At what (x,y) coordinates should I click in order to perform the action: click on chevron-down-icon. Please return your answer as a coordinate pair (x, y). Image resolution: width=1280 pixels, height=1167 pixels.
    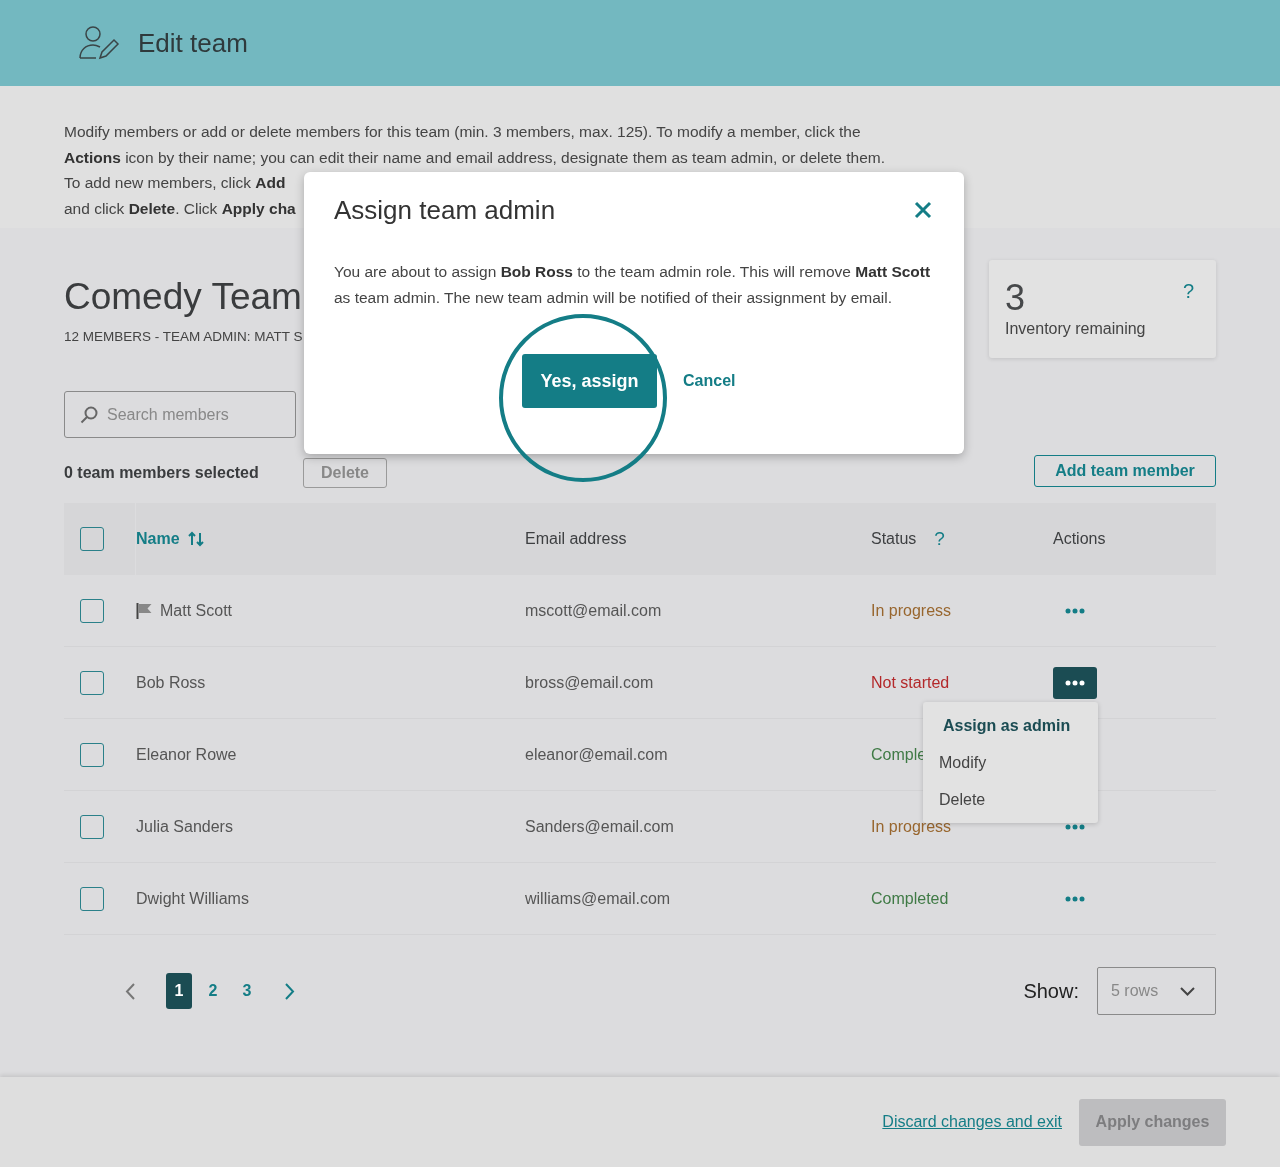
    Looking at the image, I should click on (1187, 991).